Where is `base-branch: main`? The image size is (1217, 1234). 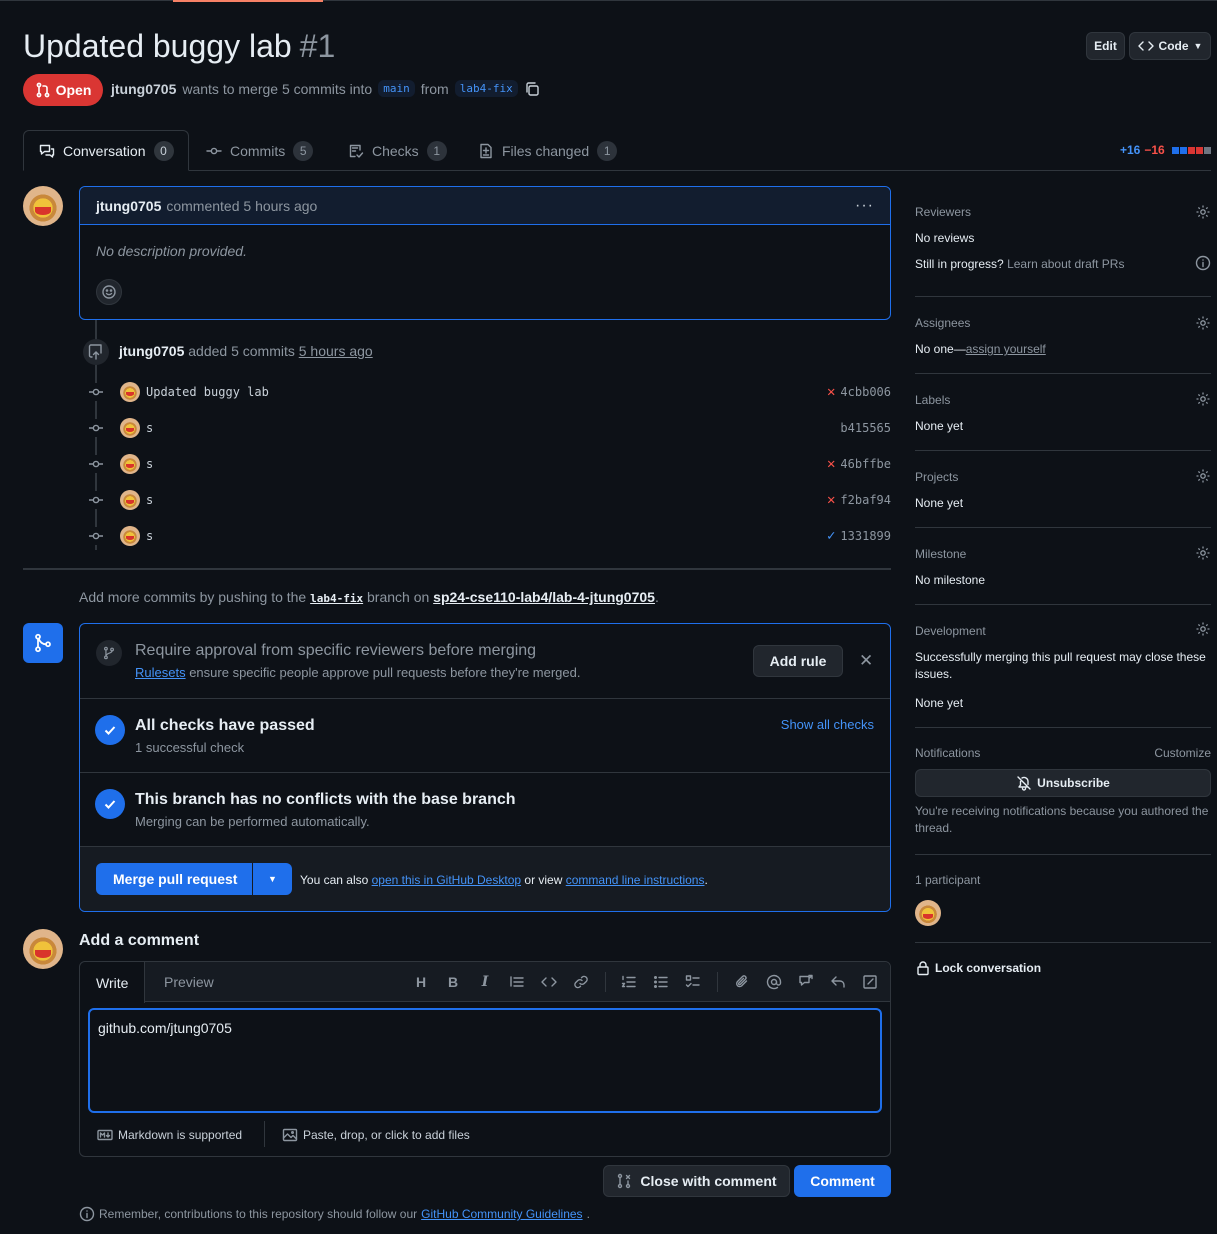
base-branch: main is located at coordinates (396, 88).